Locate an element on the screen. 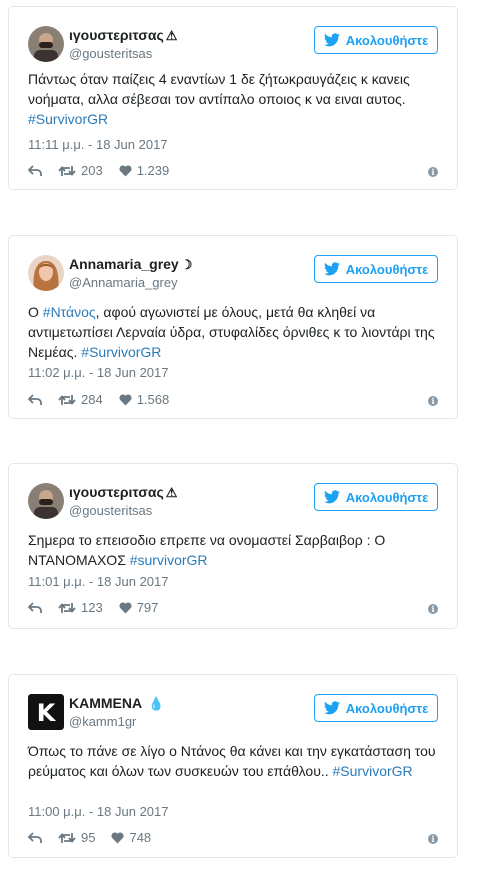 The width and height of the screenshot is (478, 878). tweet-timestamp: 11:01 μ.μ. - 18 Jun 2017 is located at coordinates (98, 581).